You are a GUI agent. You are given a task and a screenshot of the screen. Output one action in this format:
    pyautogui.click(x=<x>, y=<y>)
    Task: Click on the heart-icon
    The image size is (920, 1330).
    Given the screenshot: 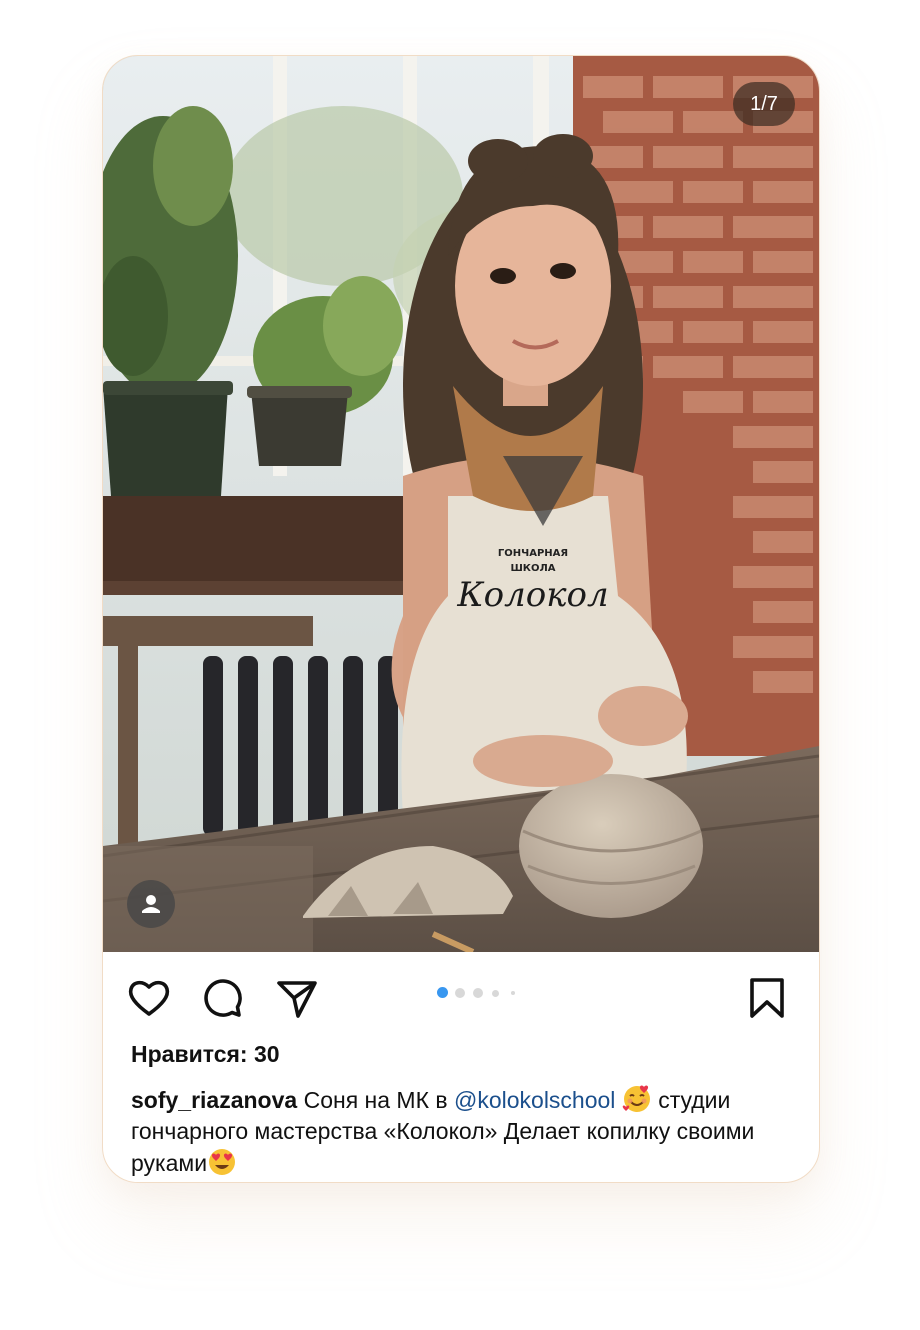 What is the action you would take?
    pyautogui.click(x=149, y=998)
    